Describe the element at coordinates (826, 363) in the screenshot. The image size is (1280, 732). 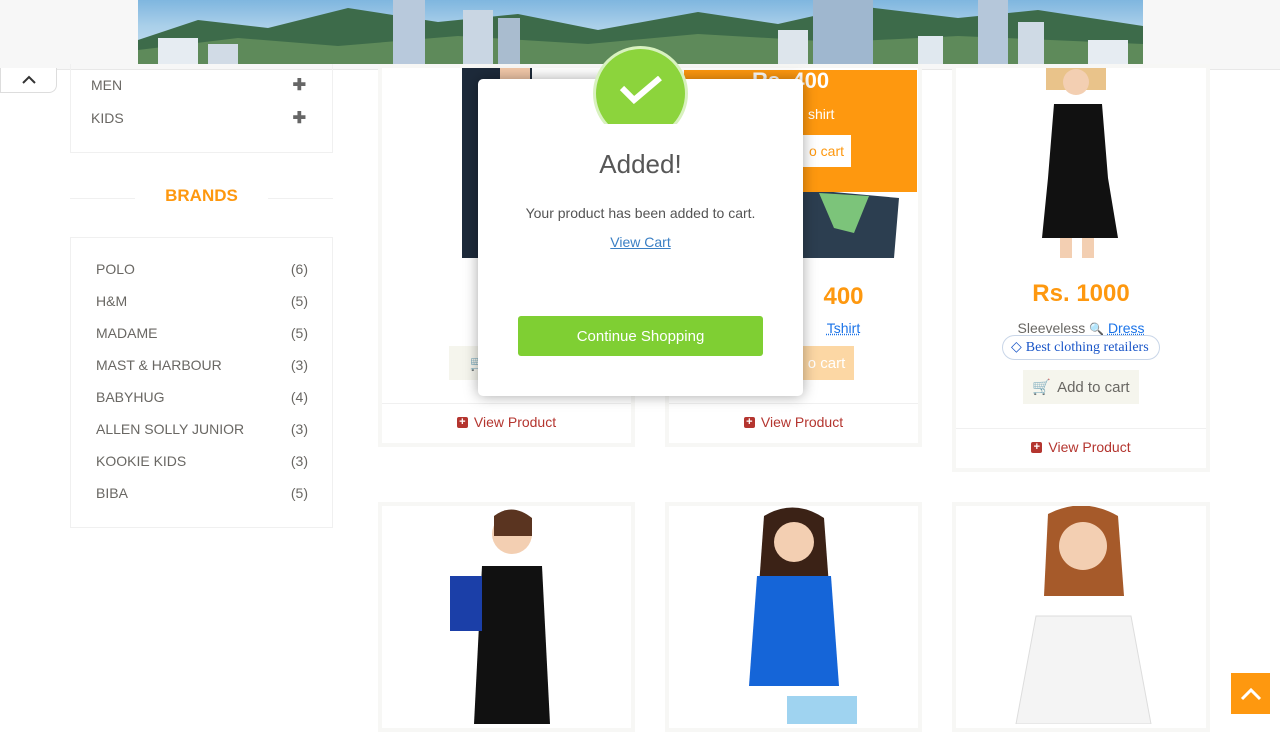
I see `add-to-cart-button: o cart` at that location.